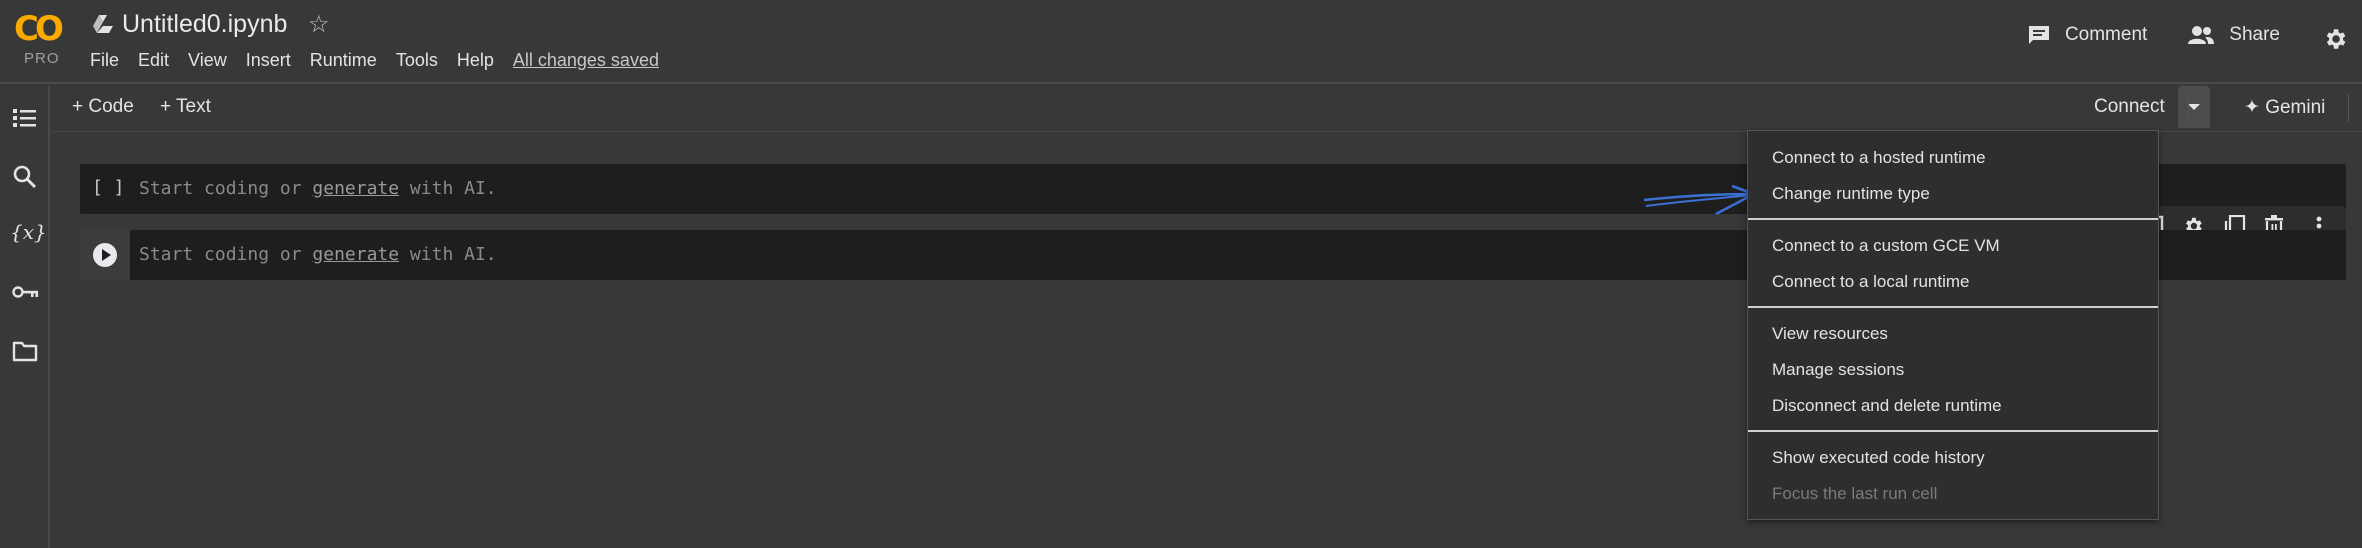 Image resolution: width=2362 pixels, height=548 pixels. I want to click on comment-icon, so click(2038, 35).